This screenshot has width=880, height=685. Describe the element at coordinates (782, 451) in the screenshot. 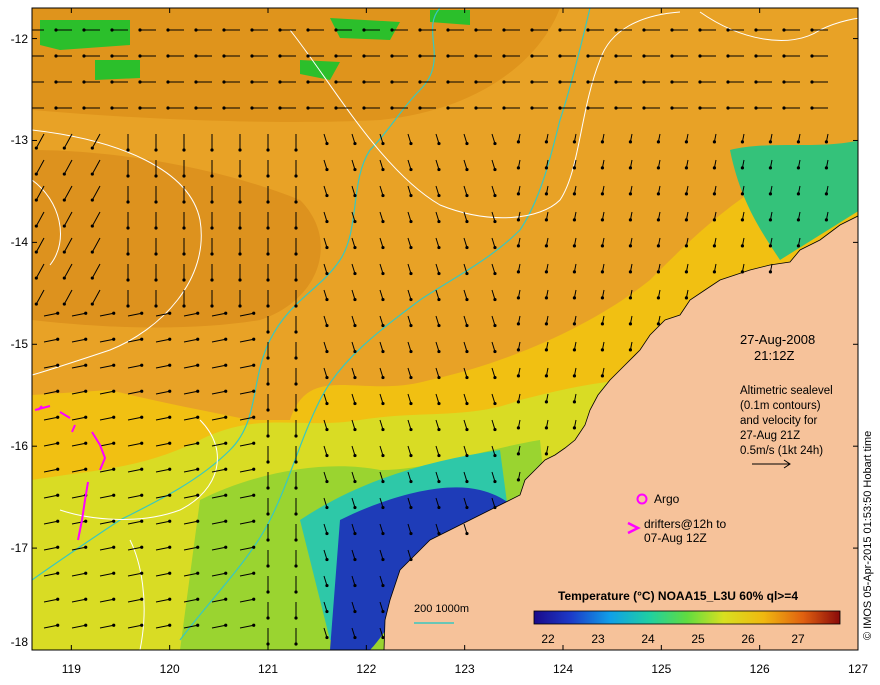

I see `altimetry-legend-line: 0.5m/s (1kt 24h)` at that location.